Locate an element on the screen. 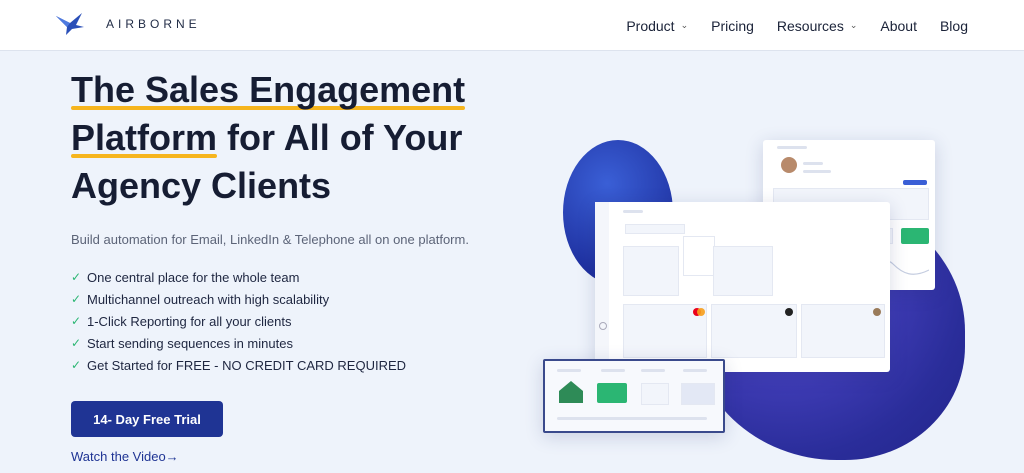 This screenshot has width=1024, height=473. nav-item-label: Resources is located at coordinates (810, 25).